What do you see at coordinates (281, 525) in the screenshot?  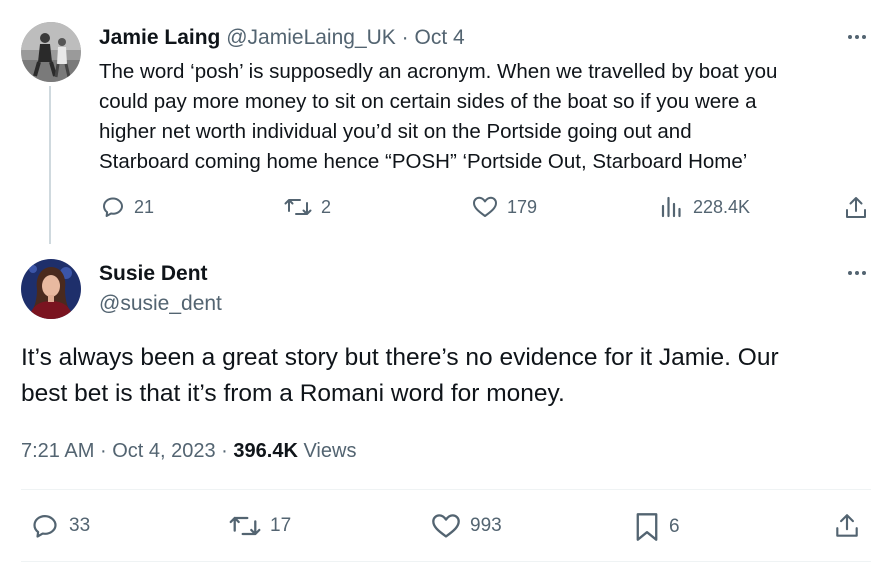 I see `reply-repost-count: 17` at bounding box center [281, 525].